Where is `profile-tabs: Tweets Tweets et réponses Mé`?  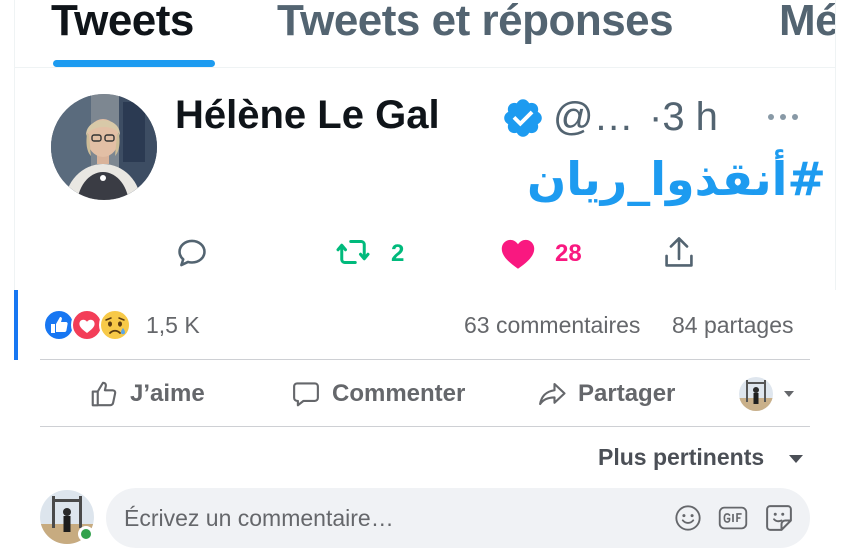
profile-tabs: Tweets Tweets et réponses Mé is located at coordinates (425, 34).